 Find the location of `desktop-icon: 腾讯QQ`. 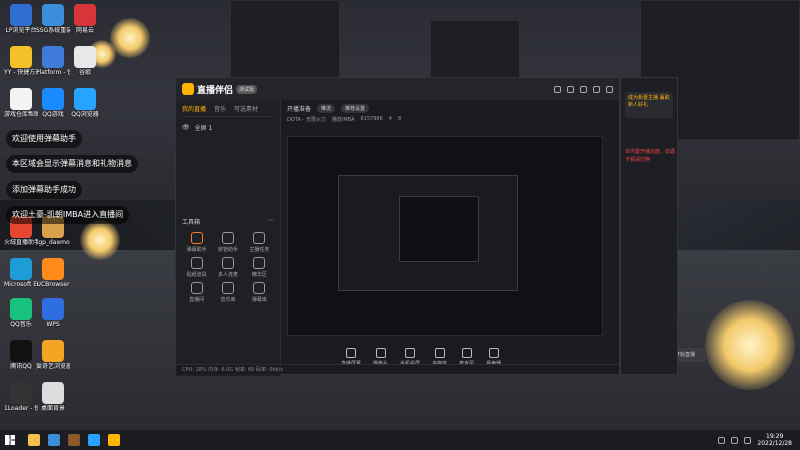

desktop-icon: 腾讯QQ is located at coordinates (21, 355).